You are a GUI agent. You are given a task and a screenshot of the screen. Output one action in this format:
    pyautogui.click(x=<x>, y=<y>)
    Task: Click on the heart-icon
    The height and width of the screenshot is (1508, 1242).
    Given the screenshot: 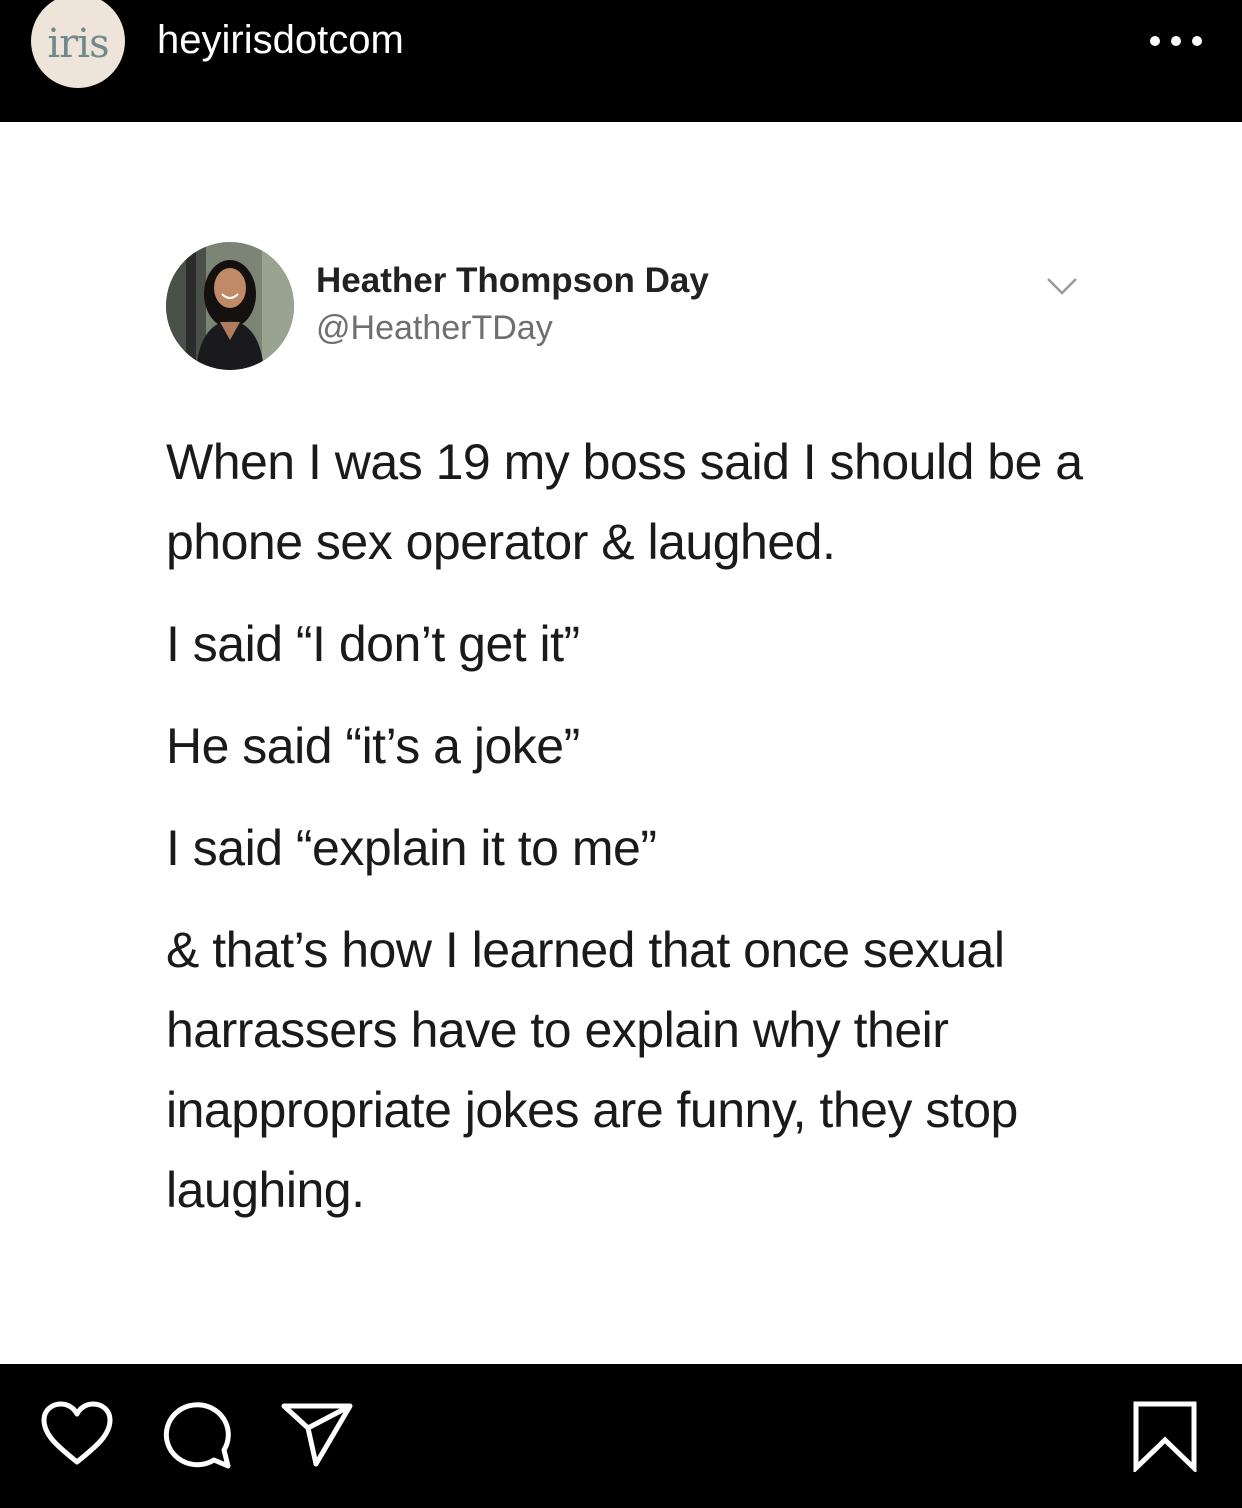 What is the action you would take?
    pyautogui.click(x=77, y=1433)
    